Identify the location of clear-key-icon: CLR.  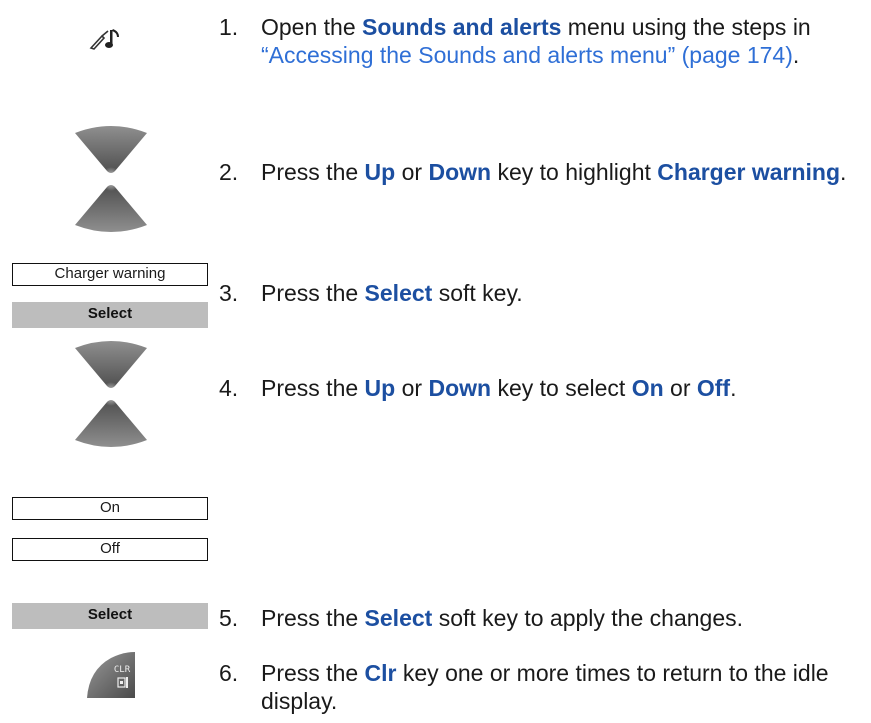
(111, 675).